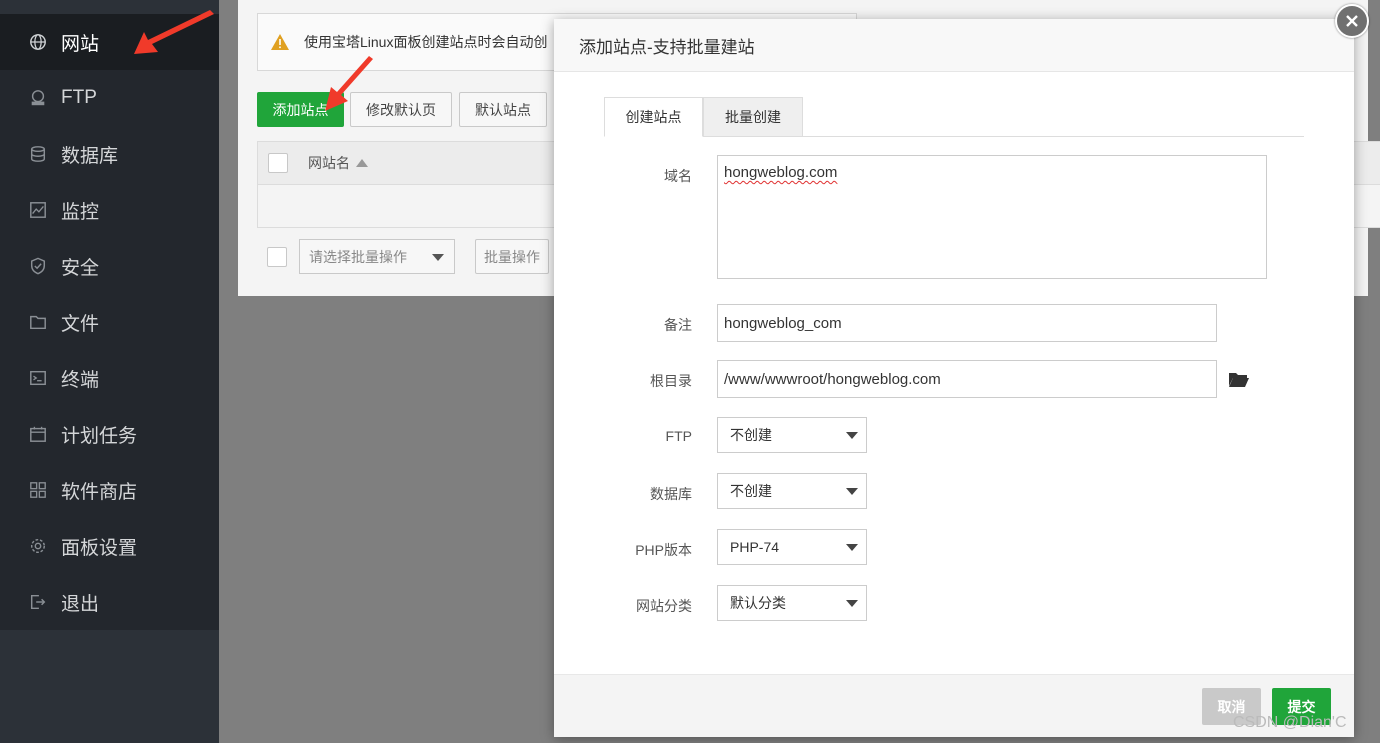 The image size is (1380, 743). What do you see at coordinates (781, 172) in the screenshot?
I see `domain-value: hongweblog.com` at bounding box center [781, 172].